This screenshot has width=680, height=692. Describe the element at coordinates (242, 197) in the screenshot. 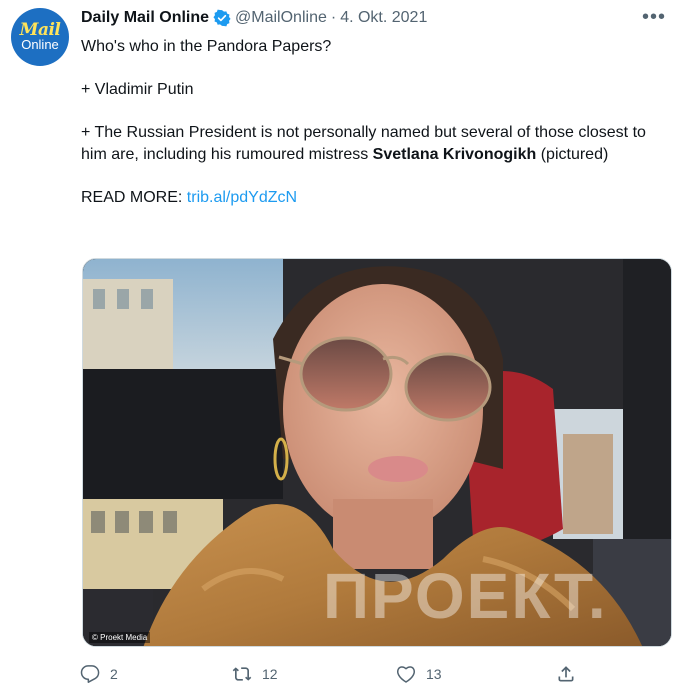

I see `read-more-link: trib.al/pdYdZcN` at that location.